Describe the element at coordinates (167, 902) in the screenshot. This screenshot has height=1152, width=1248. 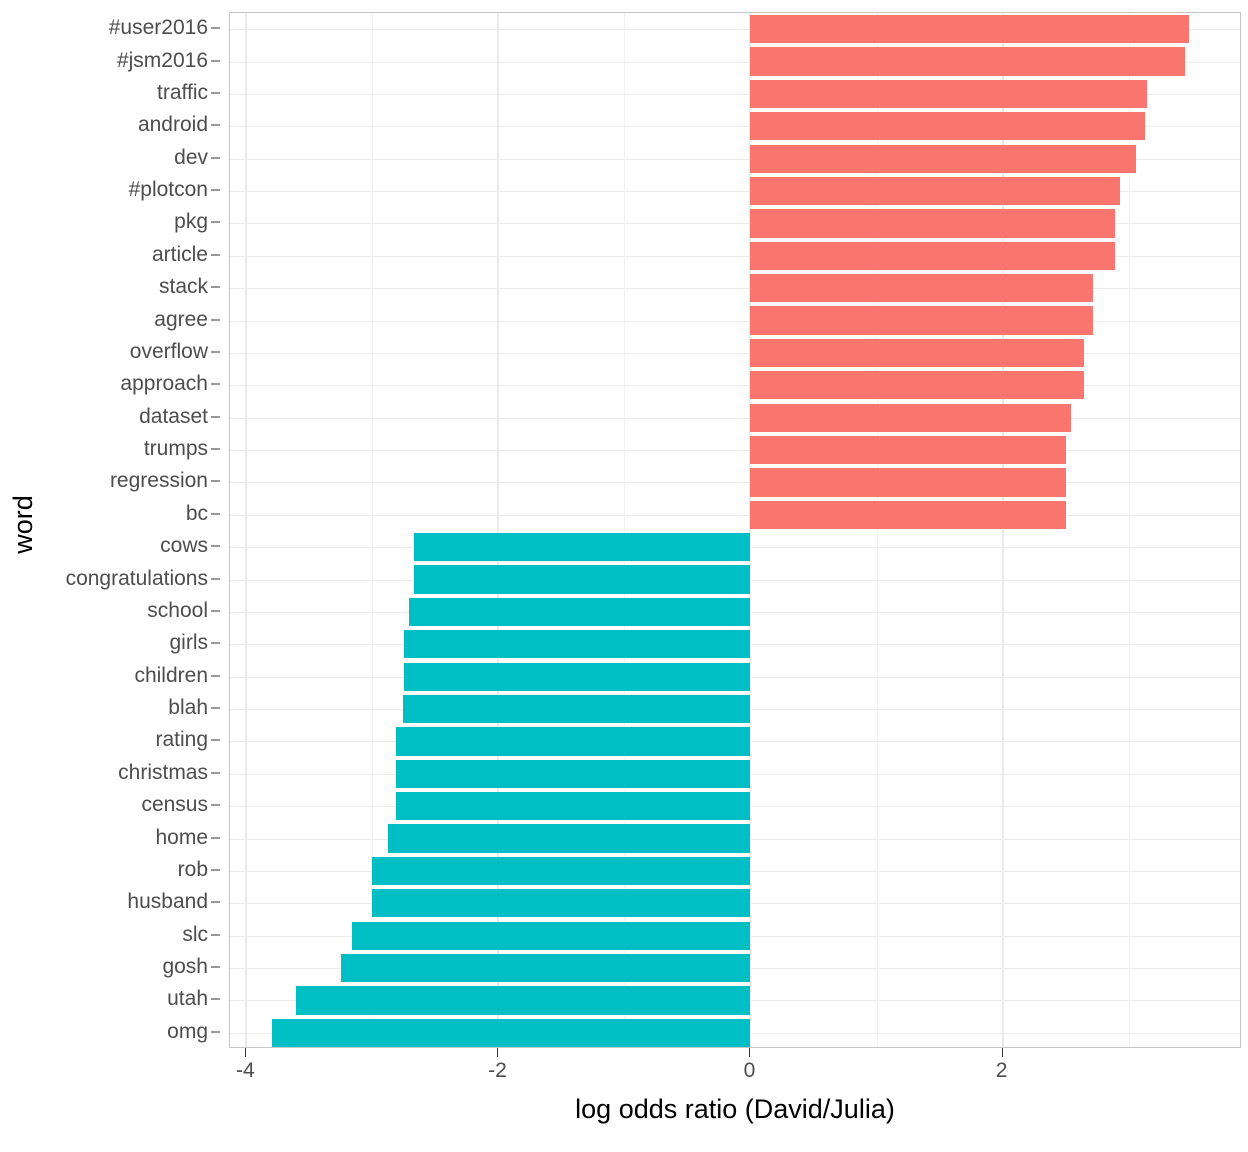
I see `y-axis-tick-label: husband` at that location.